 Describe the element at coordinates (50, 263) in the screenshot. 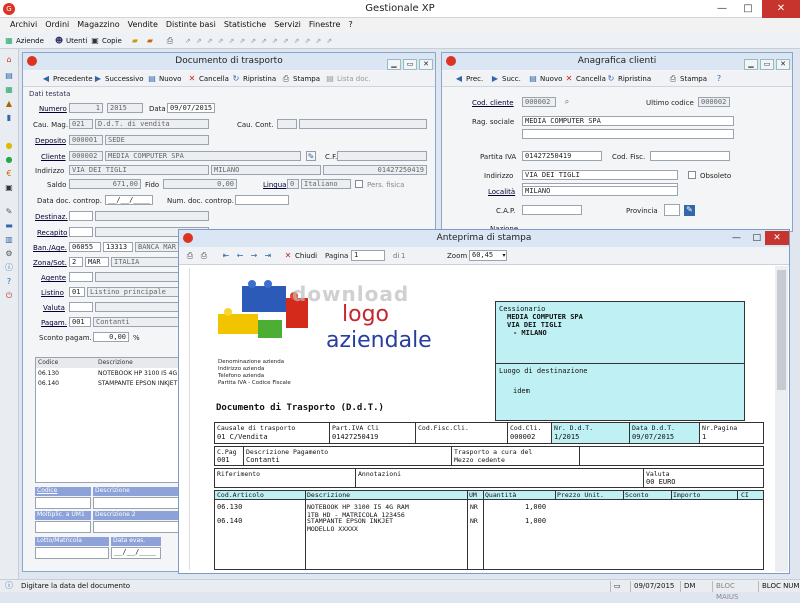

I see `zona-label: Zona/Sot.` at that location.